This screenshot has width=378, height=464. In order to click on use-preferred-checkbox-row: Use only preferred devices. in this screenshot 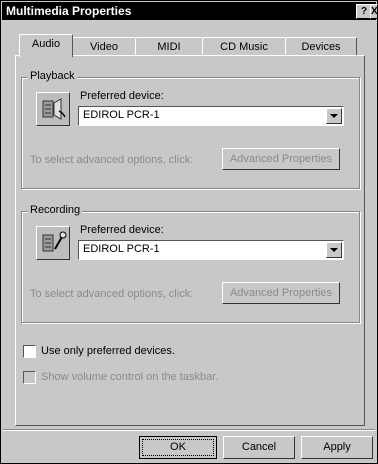, I will do `click(173, 352)`.